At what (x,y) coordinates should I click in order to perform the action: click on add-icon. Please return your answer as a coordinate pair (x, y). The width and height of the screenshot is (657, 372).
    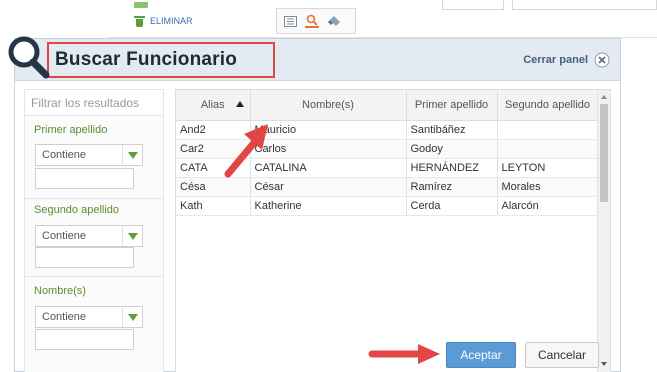
    Looking at the image, I should click on (141, 5).